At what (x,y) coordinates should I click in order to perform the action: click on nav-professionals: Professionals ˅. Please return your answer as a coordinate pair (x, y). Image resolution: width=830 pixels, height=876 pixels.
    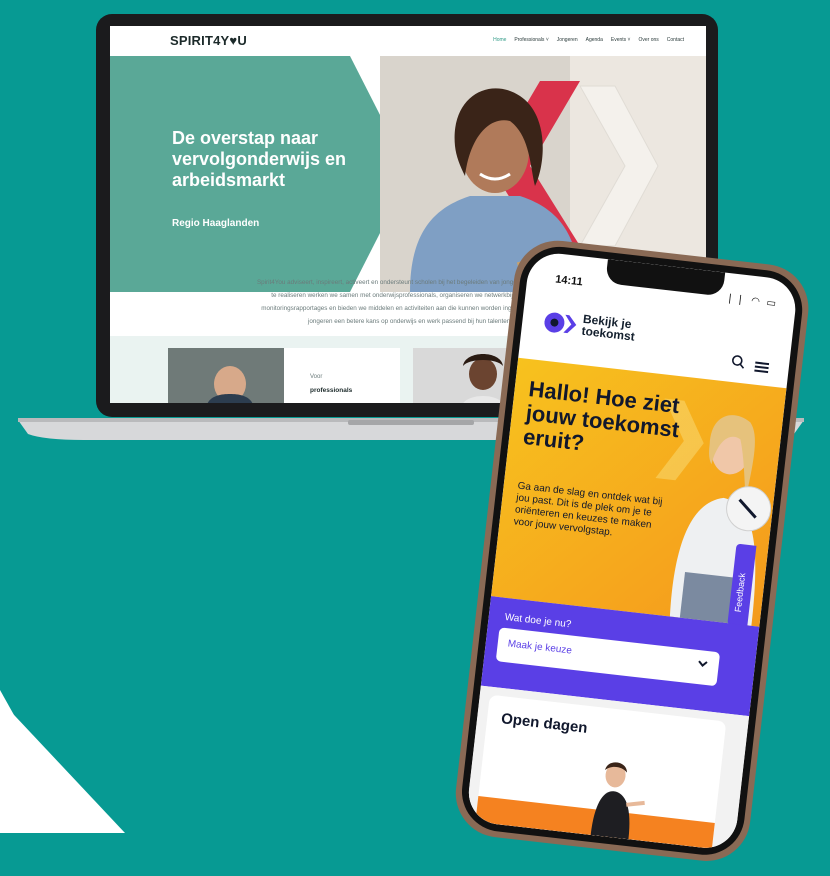
    Looking at the image, I should click on (531, 40).